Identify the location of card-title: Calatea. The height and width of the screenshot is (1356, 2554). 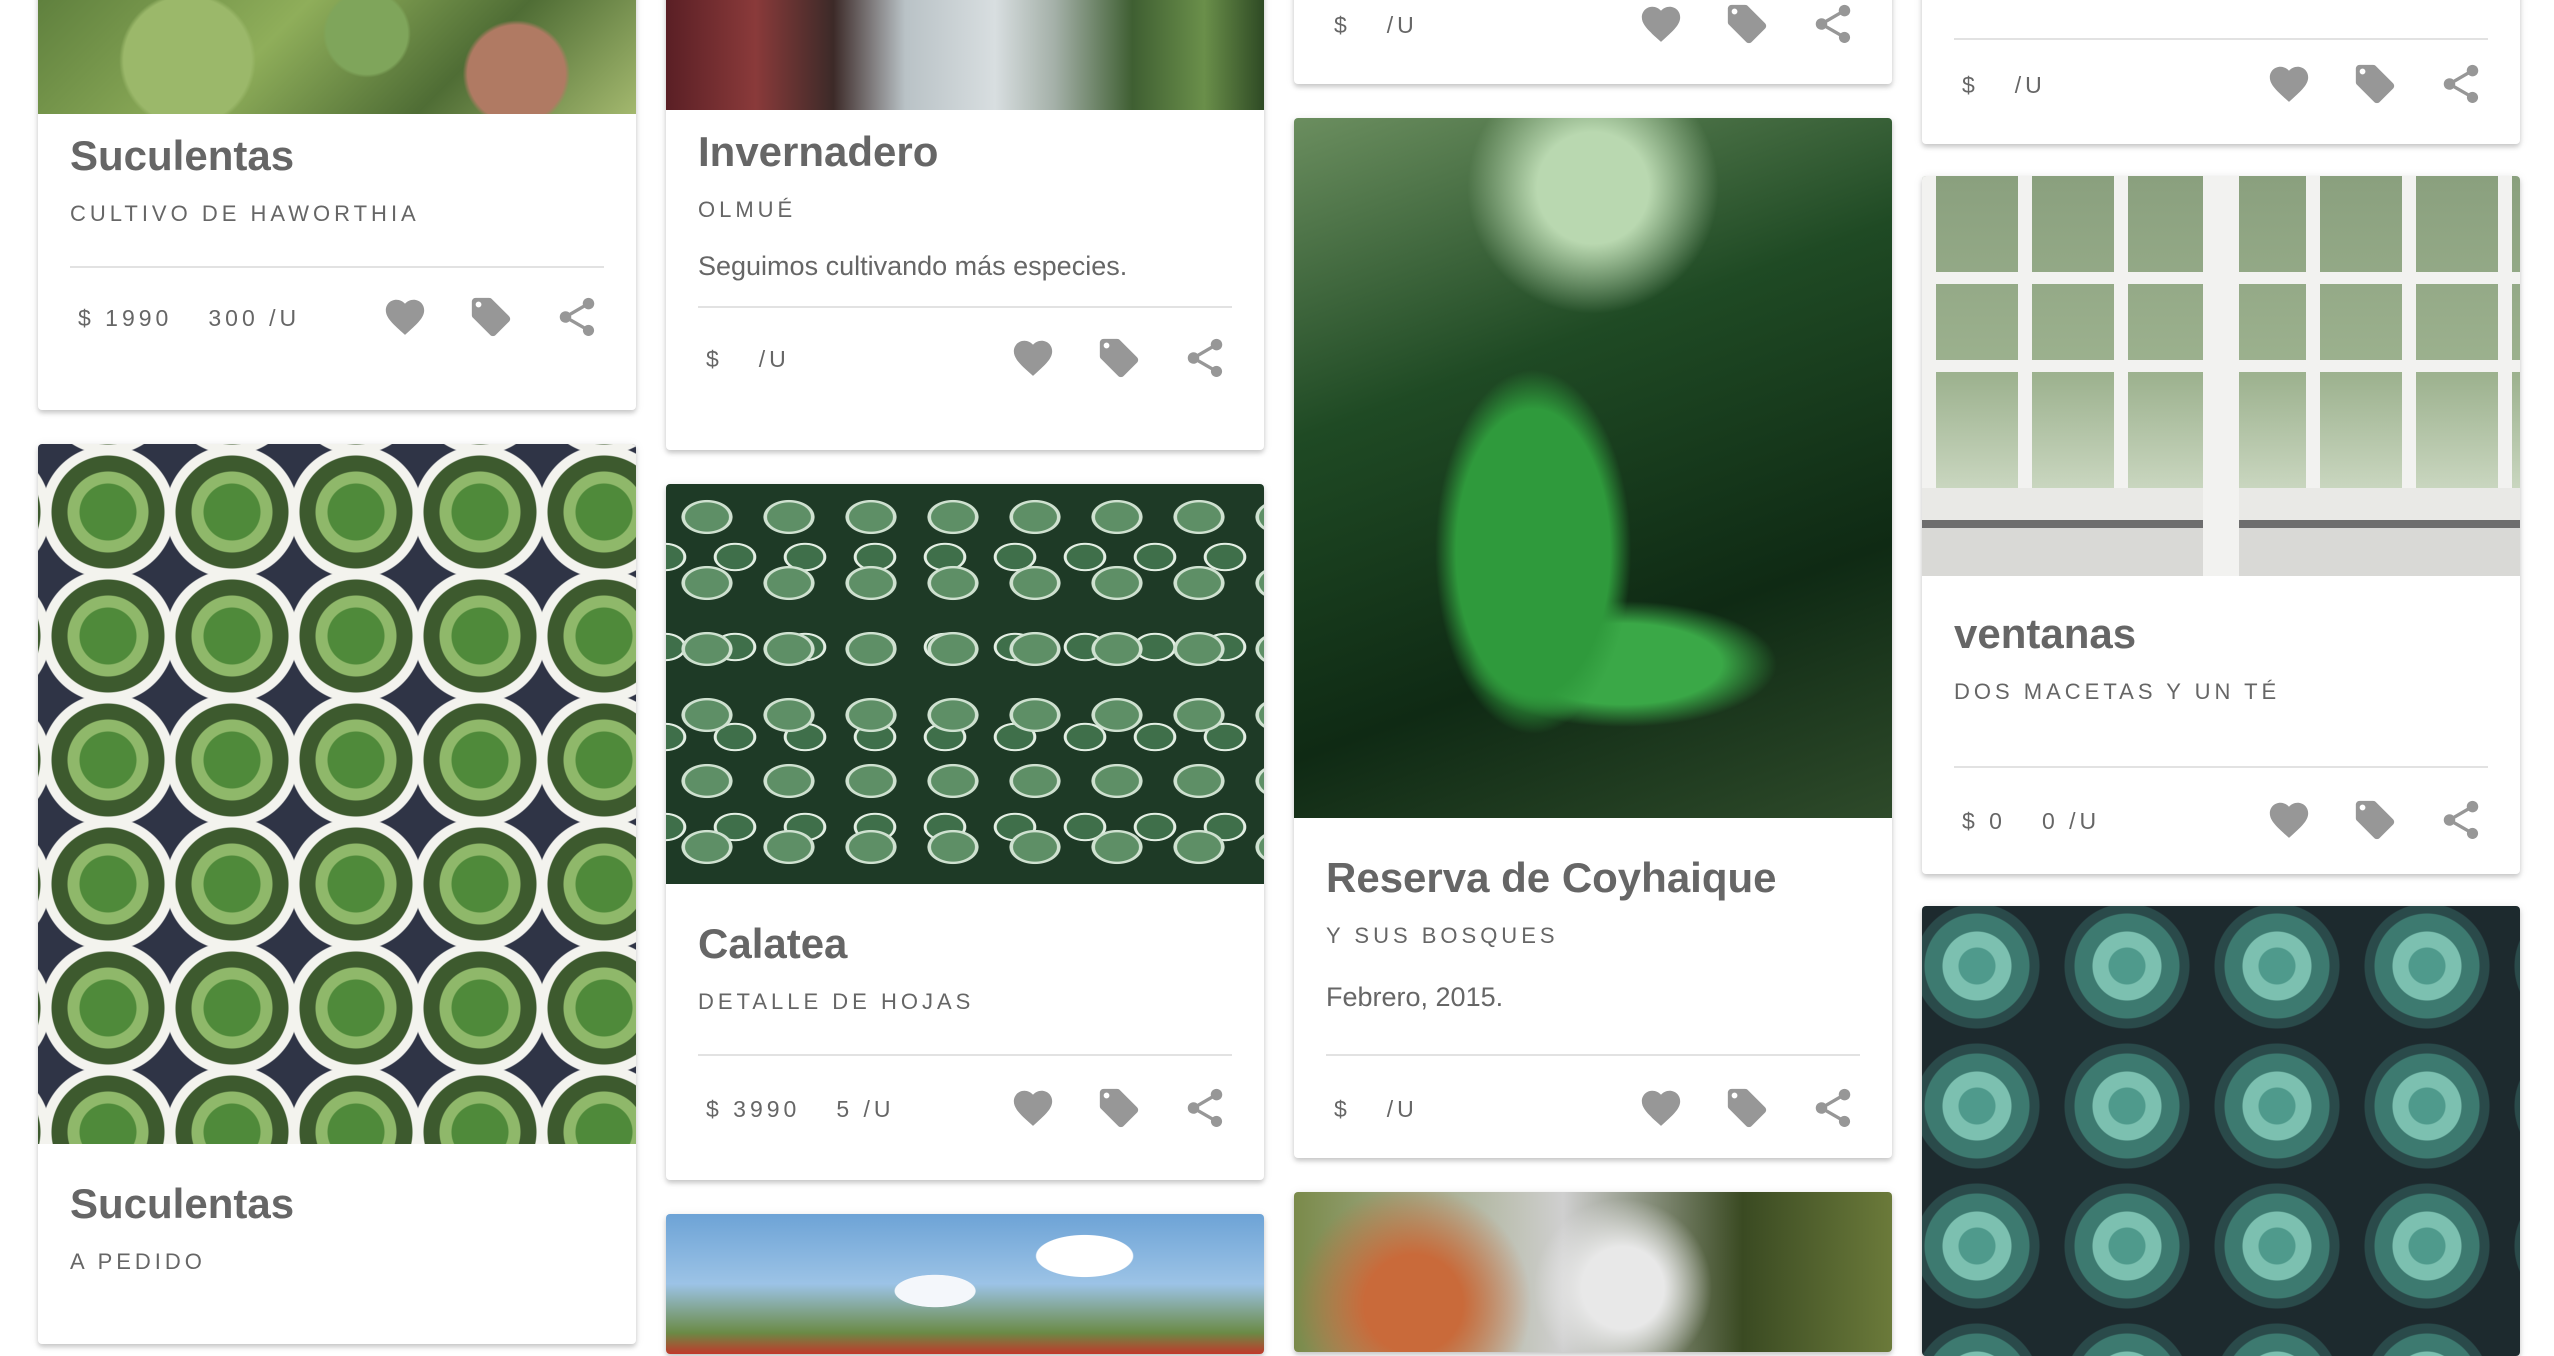
(773, 943).